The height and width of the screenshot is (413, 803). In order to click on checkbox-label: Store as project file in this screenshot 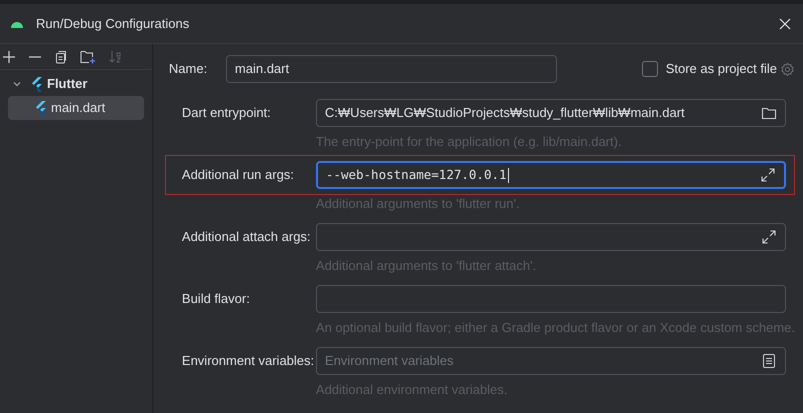, I will do `click(721, 69)`.